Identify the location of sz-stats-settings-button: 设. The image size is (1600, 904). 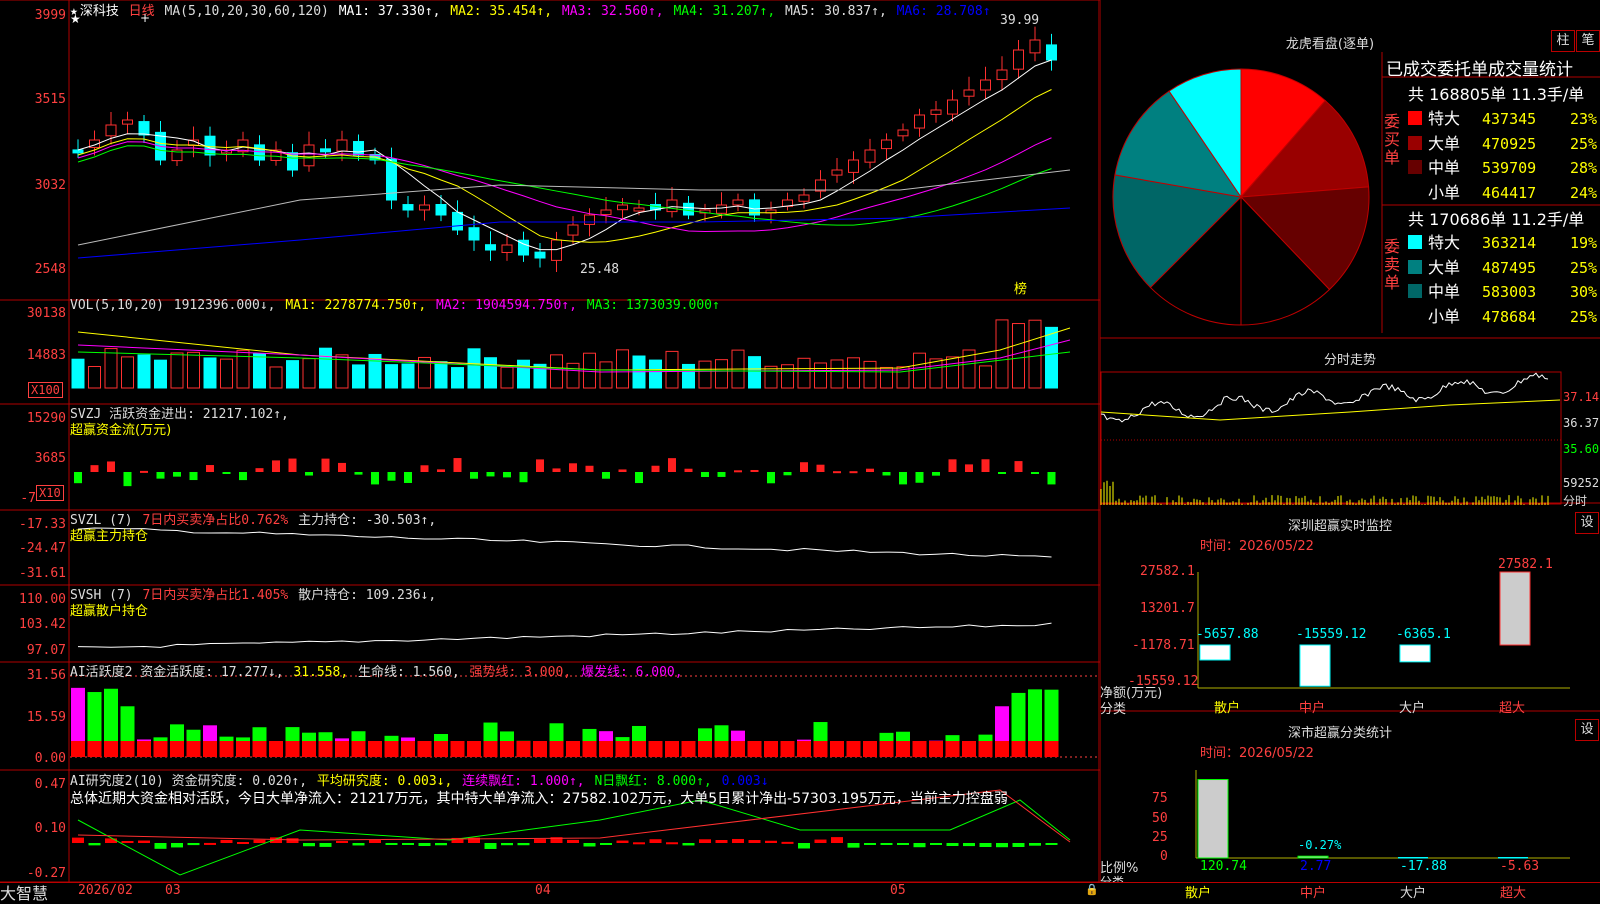
(1587, 730).